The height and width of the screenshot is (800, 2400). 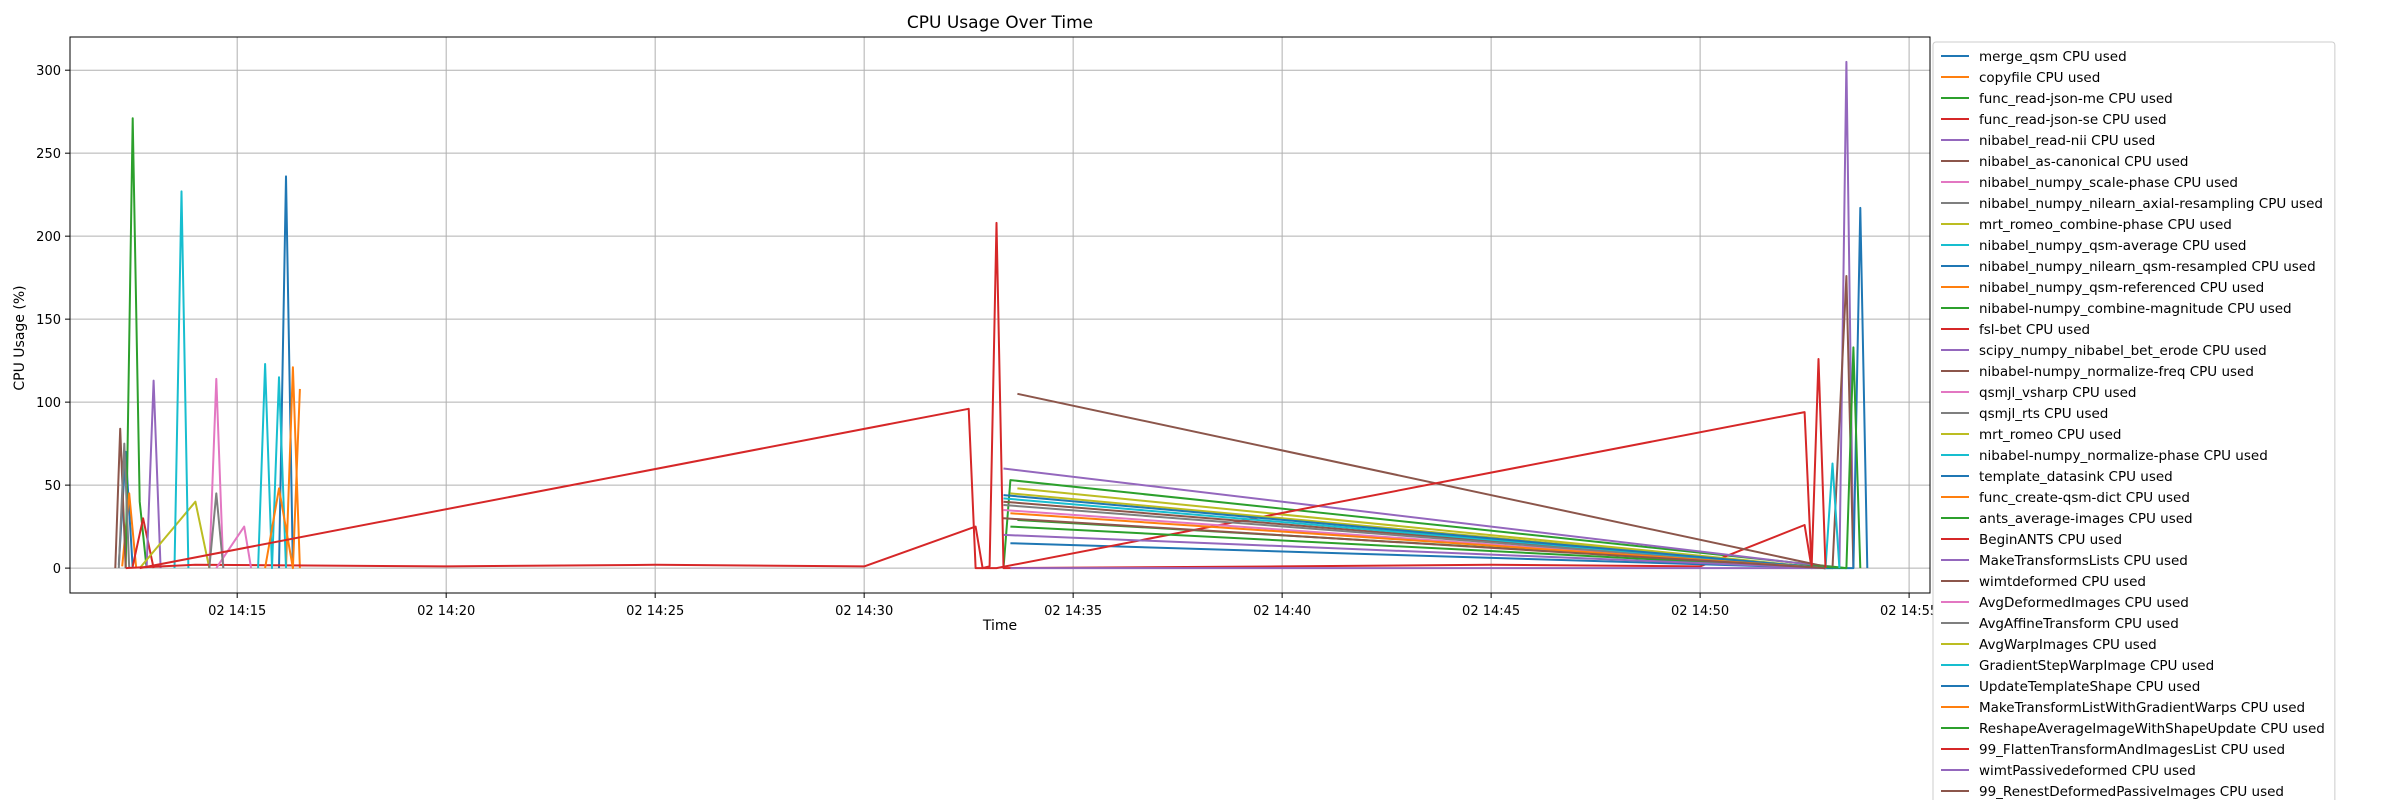 What do you see at coordinates (2057, 393) in the screenshot?
I see `legend-entry: qsmjl_vsharp CPU used` at bounding box center [2057, 393].